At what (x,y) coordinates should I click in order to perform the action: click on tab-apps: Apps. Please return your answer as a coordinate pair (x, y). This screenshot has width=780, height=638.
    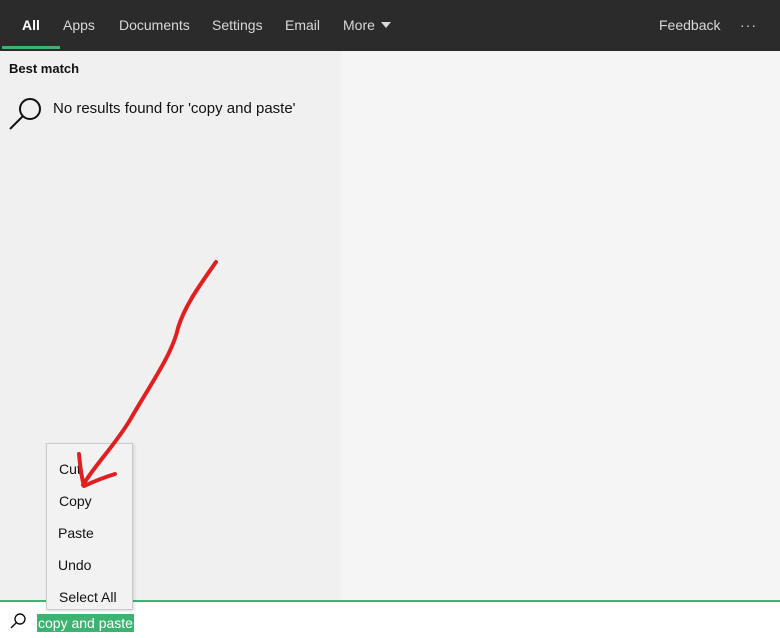
    Looking at the image, I should click on (79, 25).